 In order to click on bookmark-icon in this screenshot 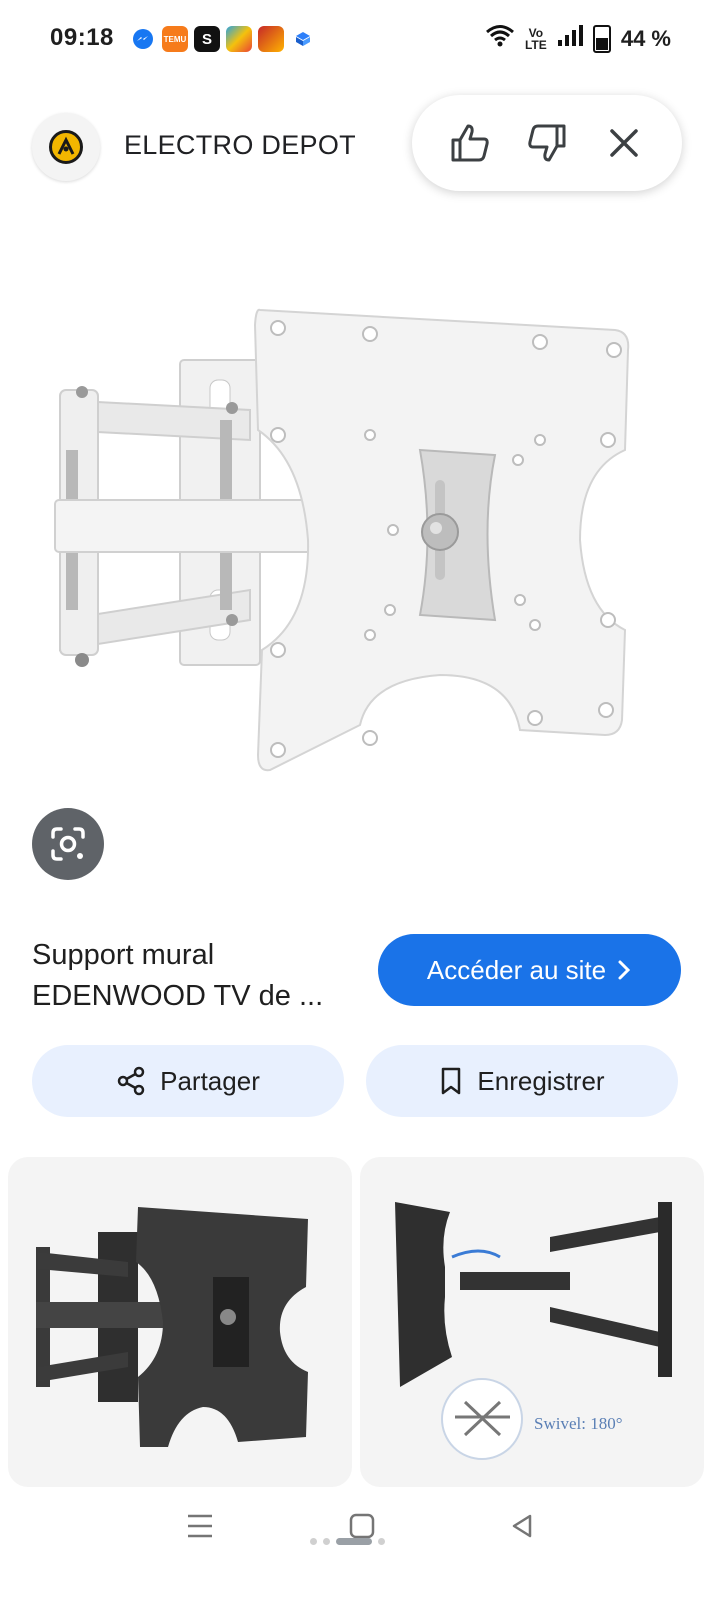, I will do `click(451, 1081)`.